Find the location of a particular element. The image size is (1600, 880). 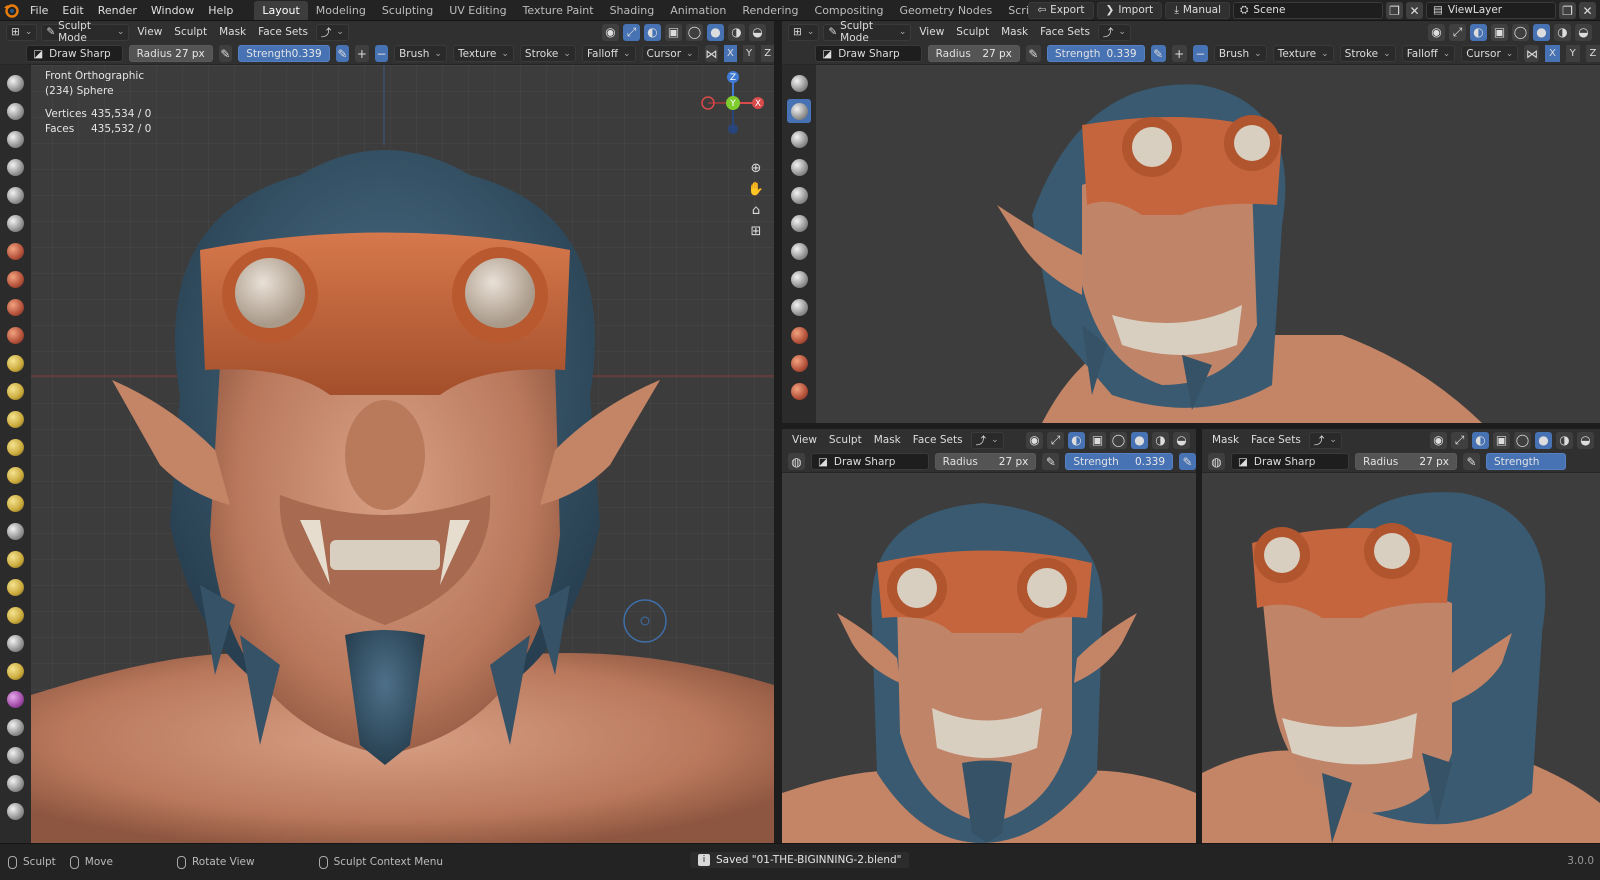

scene-selector: ⛭ Scene is located at coordinates (1308, 10).